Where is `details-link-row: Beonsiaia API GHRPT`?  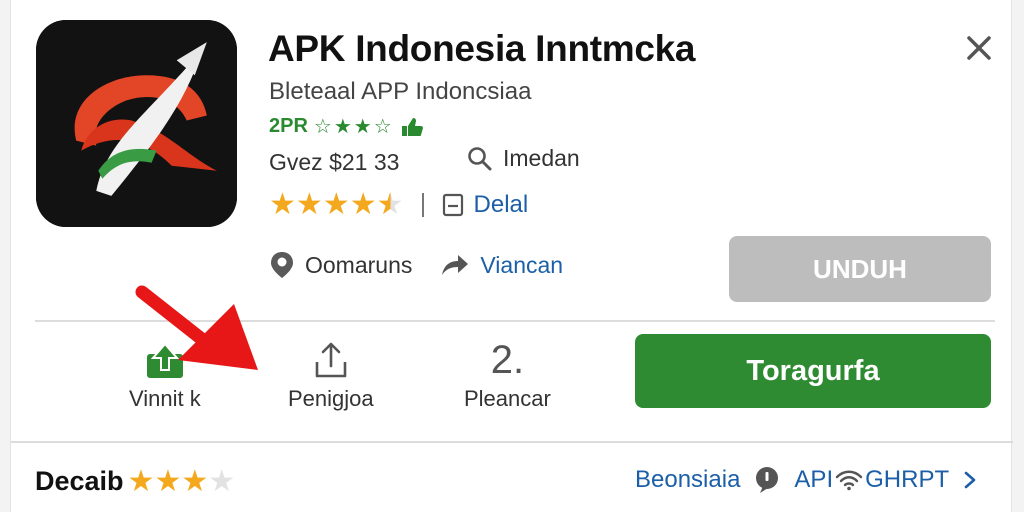
details-link-row: Beonsiaia API GHRPT is located at coordinates (806, 480).